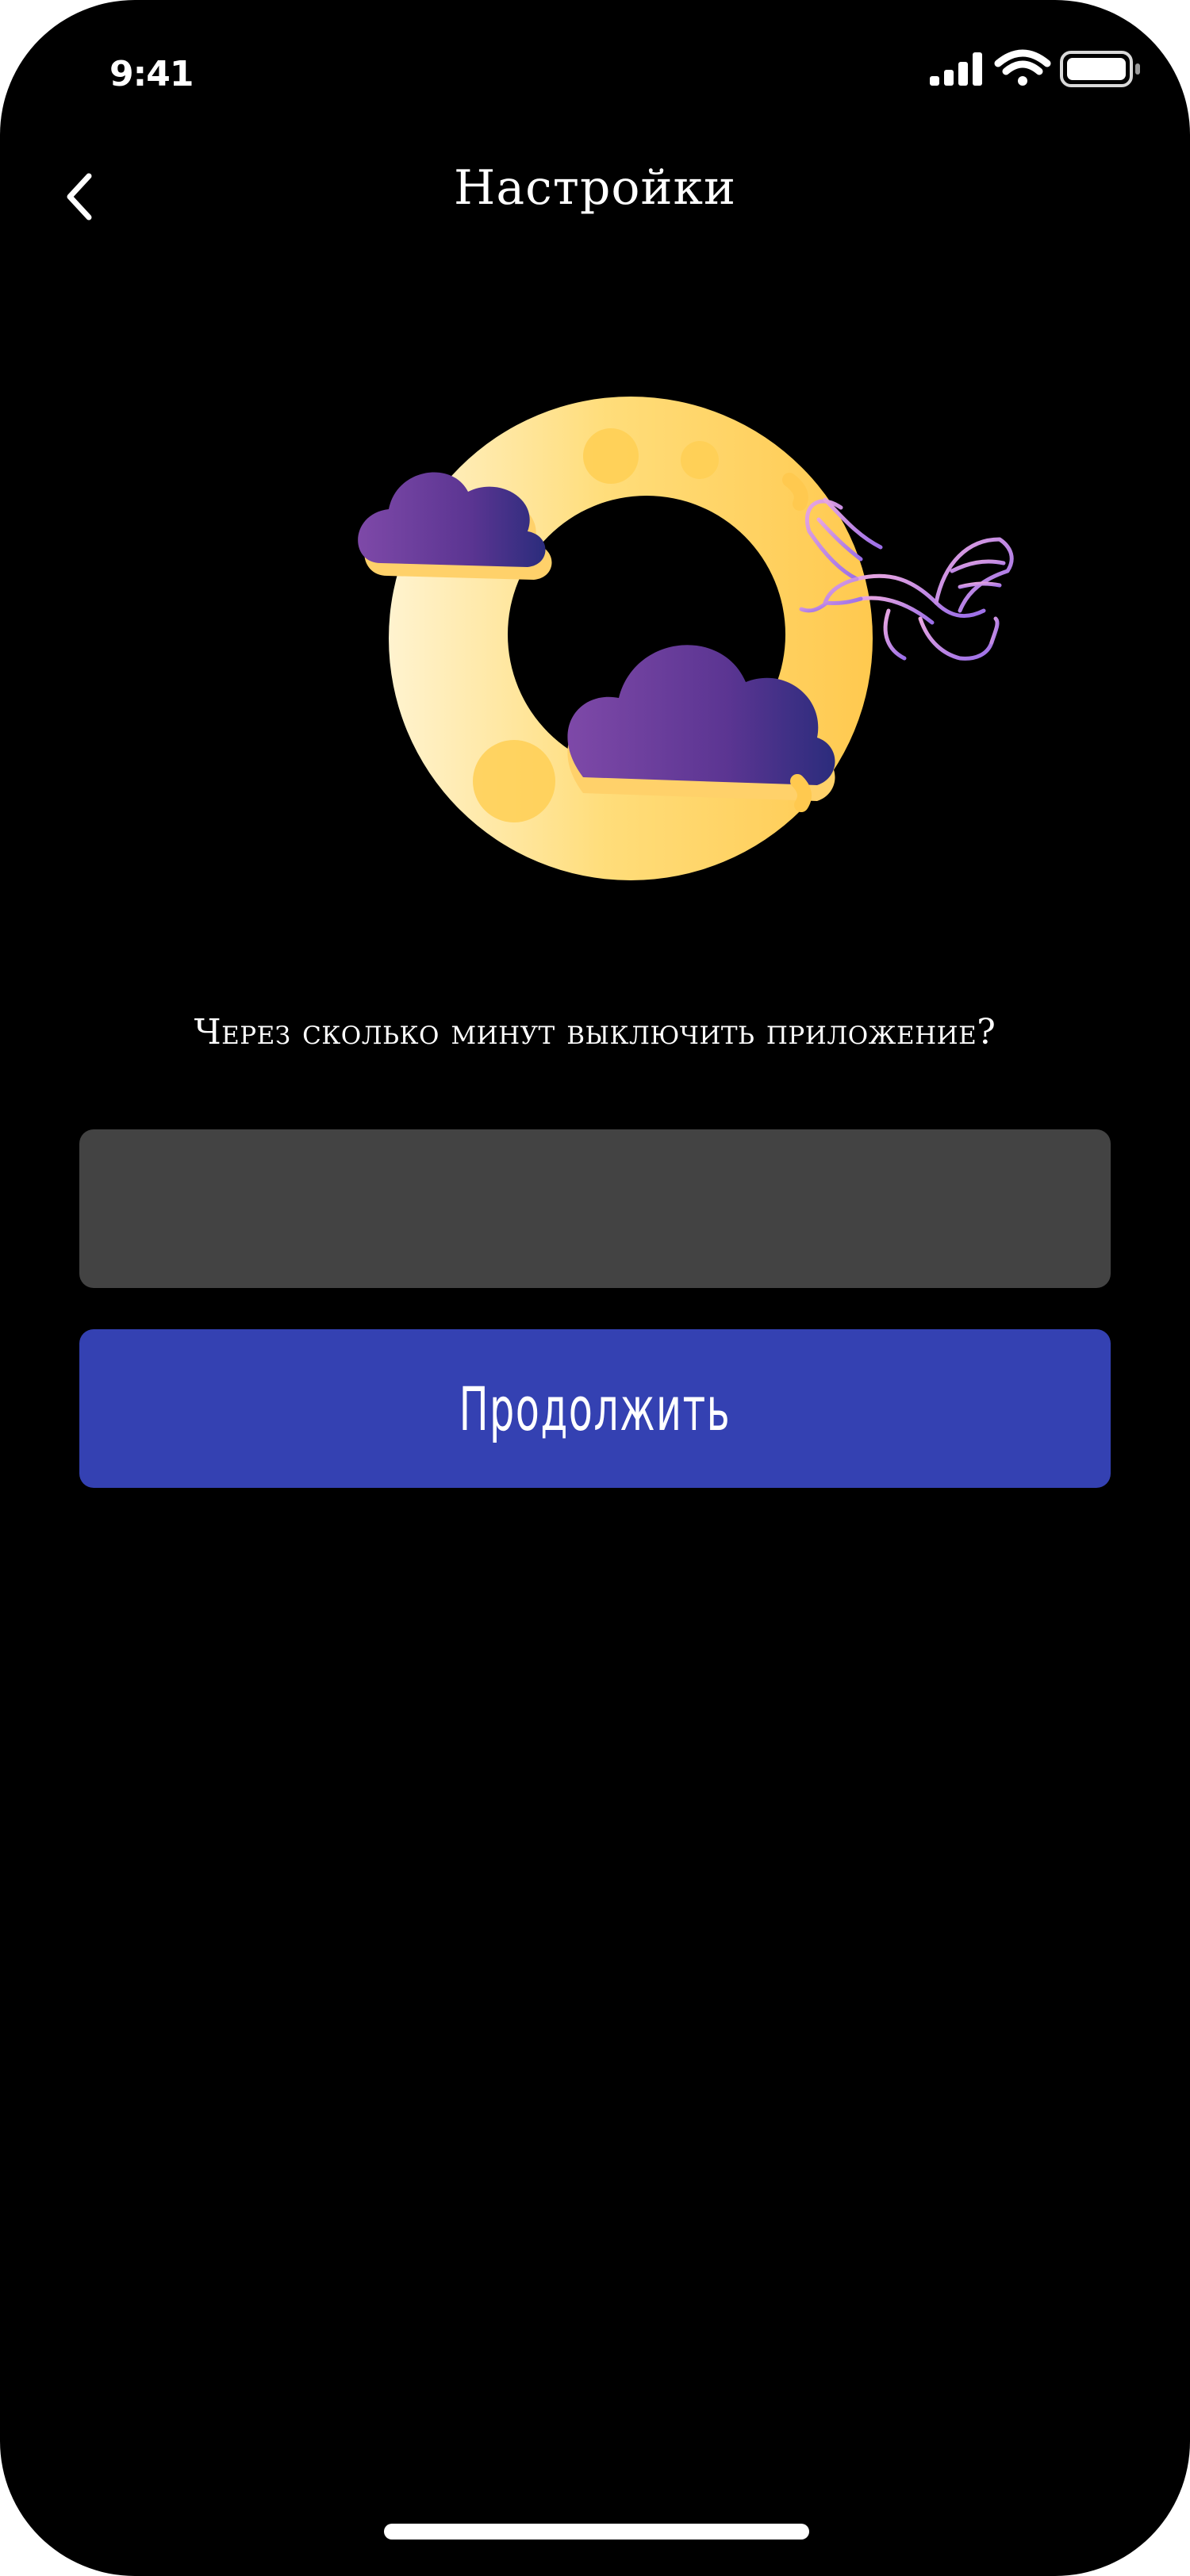  I want to click on continue-button: Продолжить, so click(595, 1409).